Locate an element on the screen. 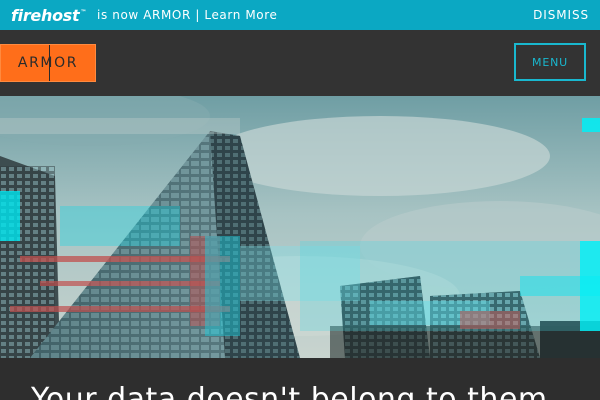 The height and width of the screenshot is (400, 600). armor-logo-text: ARMOR is located at coordinates (48, 63).